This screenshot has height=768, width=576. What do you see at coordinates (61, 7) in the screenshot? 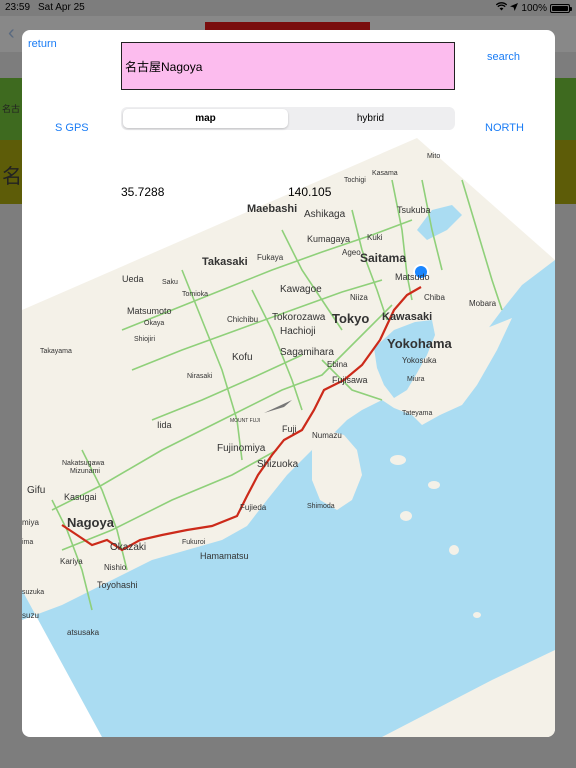
I see `status-date: Sat Apr 25` at bounding box center [61, 7].